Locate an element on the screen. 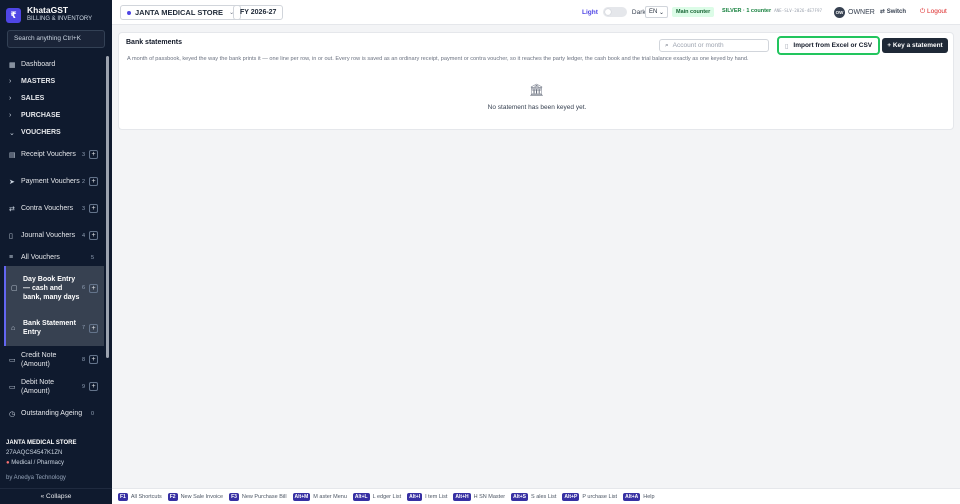  shortcut-alt-s: Alt+S S ales List is located at coordinates (533, 496).